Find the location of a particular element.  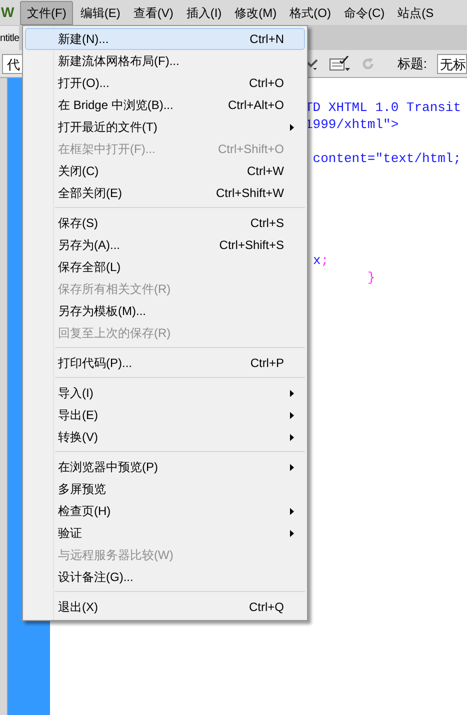

menu-entry: 打印代码(P)... Ctrl+P is located at coordinates (165, 363).